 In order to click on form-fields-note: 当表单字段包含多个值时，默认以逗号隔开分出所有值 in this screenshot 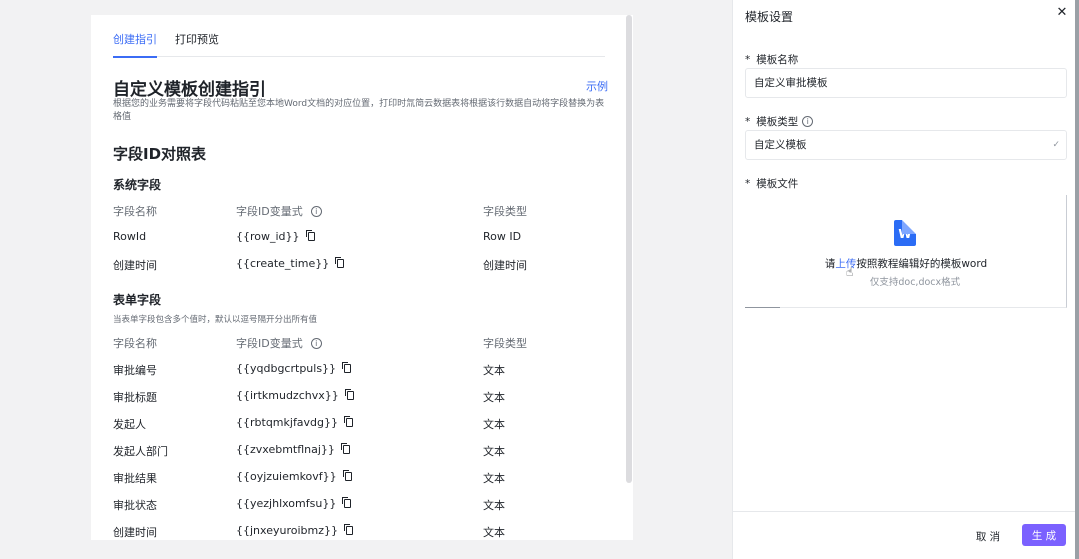, I will do `click(215, 320)`.